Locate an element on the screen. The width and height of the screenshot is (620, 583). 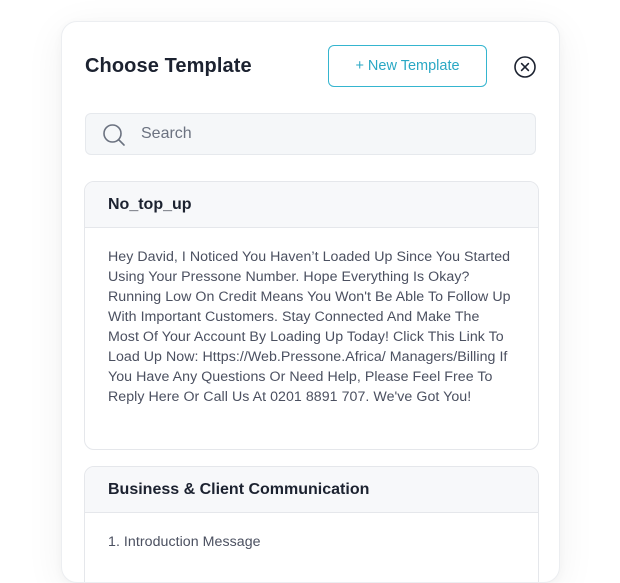
template-name: Business & Client Communication is located at coordinates (239, 489).